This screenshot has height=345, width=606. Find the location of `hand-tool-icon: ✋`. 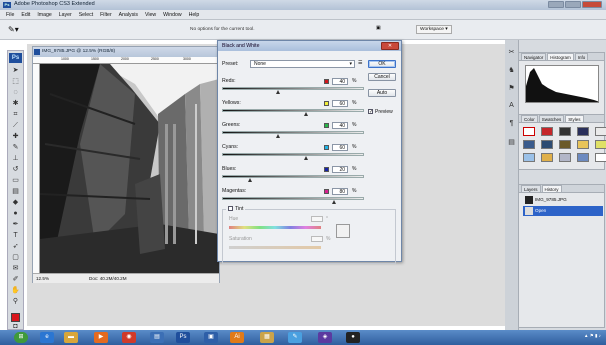

hand-tool-icon: ✋ is located at coordinates (15, 291).